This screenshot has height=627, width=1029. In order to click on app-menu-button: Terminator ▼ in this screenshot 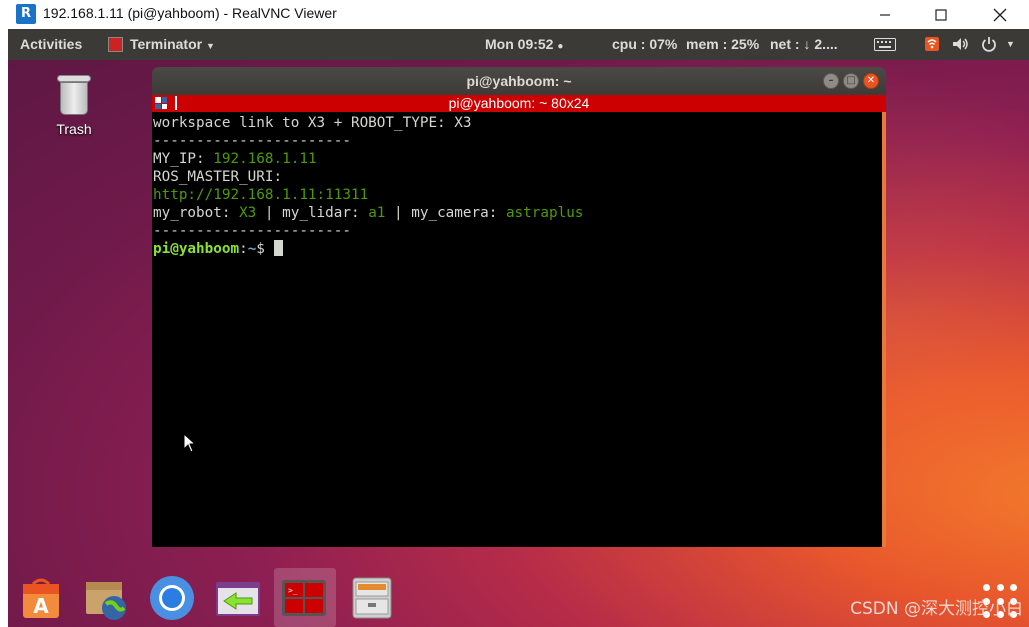, I will do `click(172, 44)`.